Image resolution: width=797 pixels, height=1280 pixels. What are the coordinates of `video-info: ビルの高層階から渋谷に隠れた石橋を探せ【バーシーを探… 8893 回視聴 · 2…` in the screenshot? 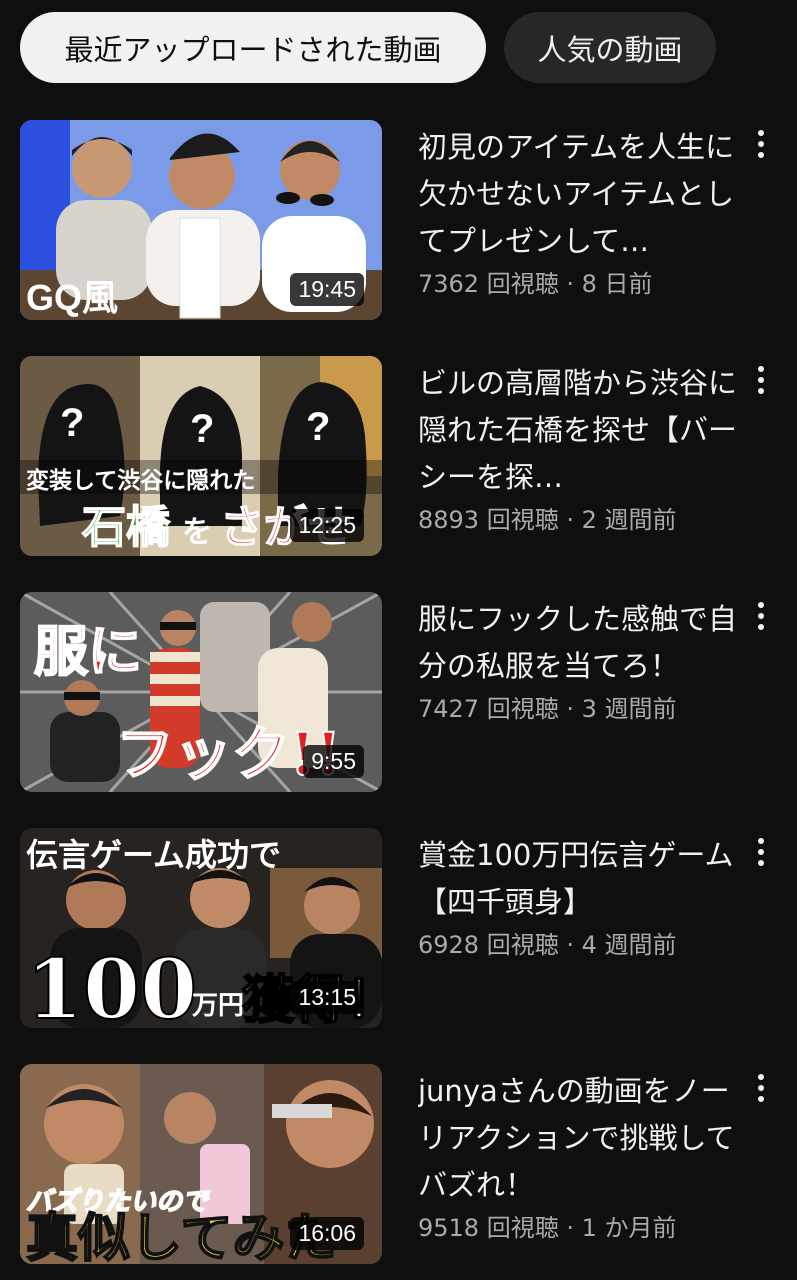 It's located at (578, 448).